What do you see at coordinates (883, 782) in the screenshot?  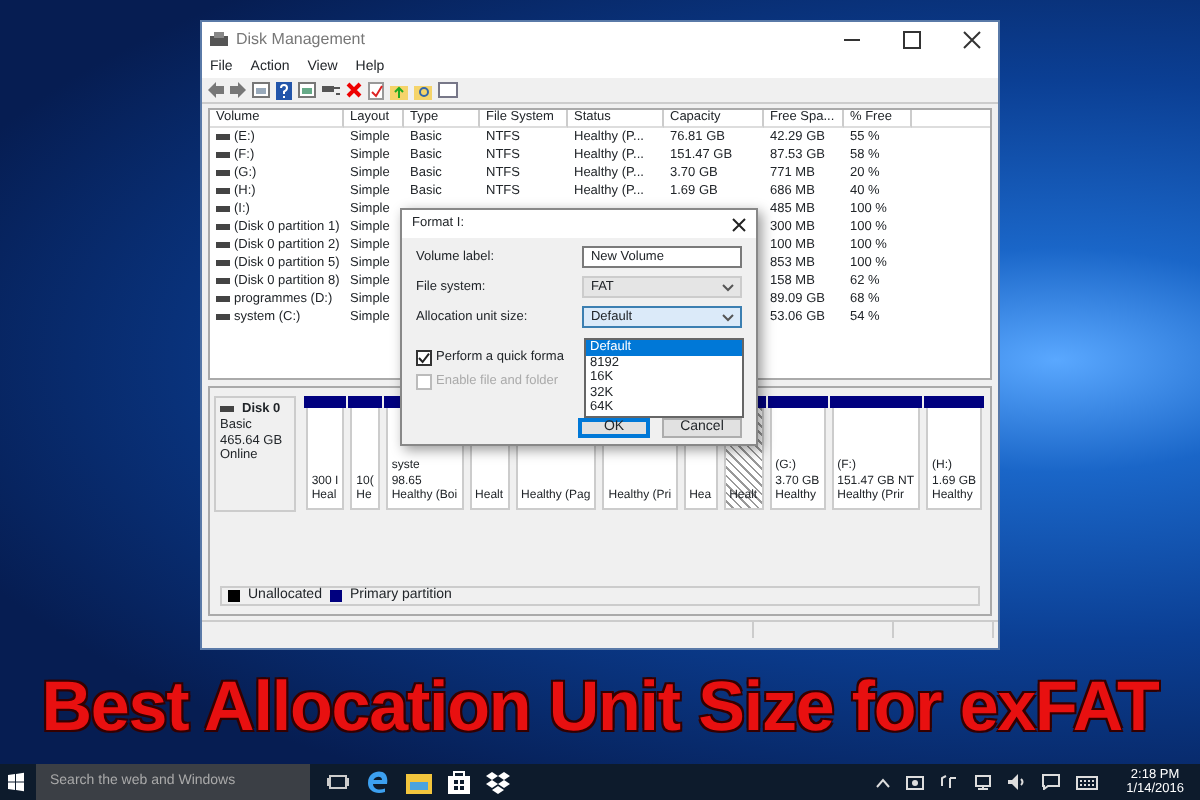 I see `chevron-up-icon` at bounding box center [883, 782].